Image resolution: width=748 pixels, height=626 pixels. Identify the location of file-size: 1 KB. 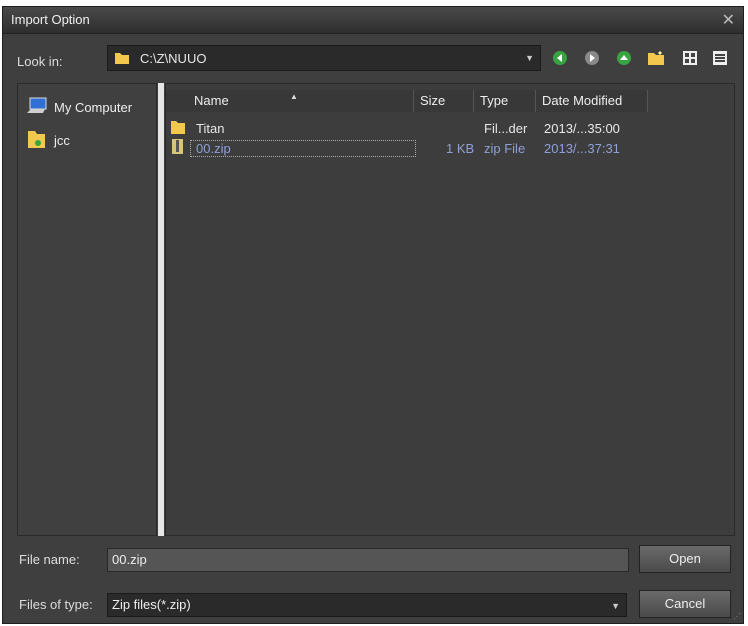
(460, 148).